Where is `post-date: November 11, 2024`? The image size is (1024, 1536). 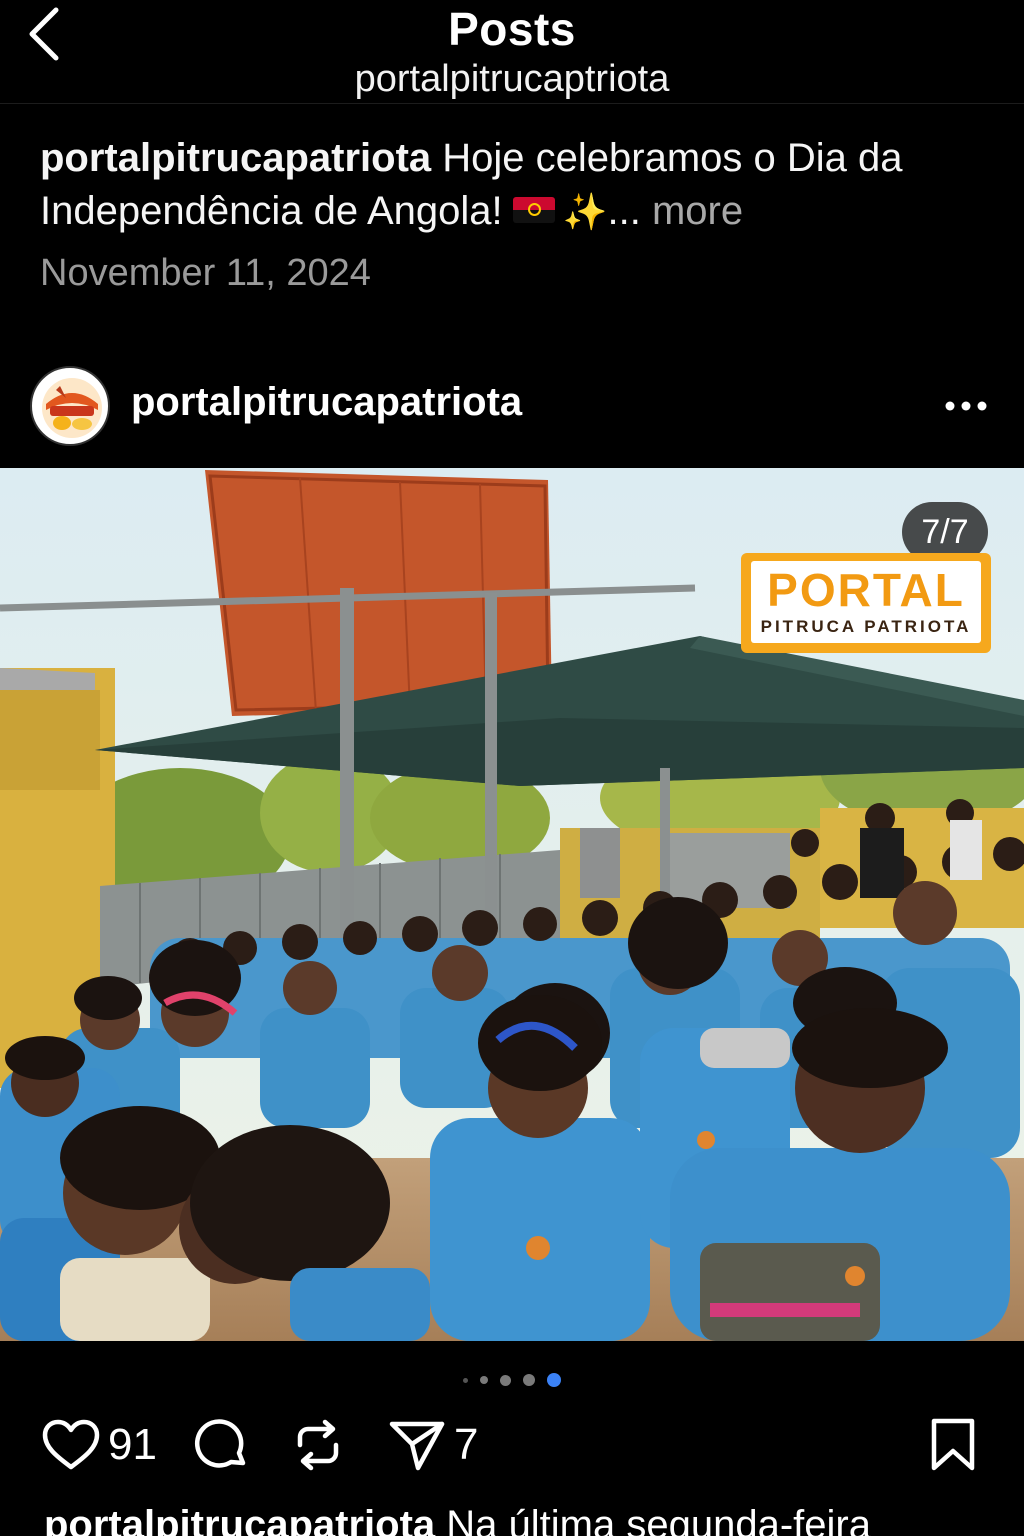 post-date: November 11, 2024 is located at coordinates (205, 273).